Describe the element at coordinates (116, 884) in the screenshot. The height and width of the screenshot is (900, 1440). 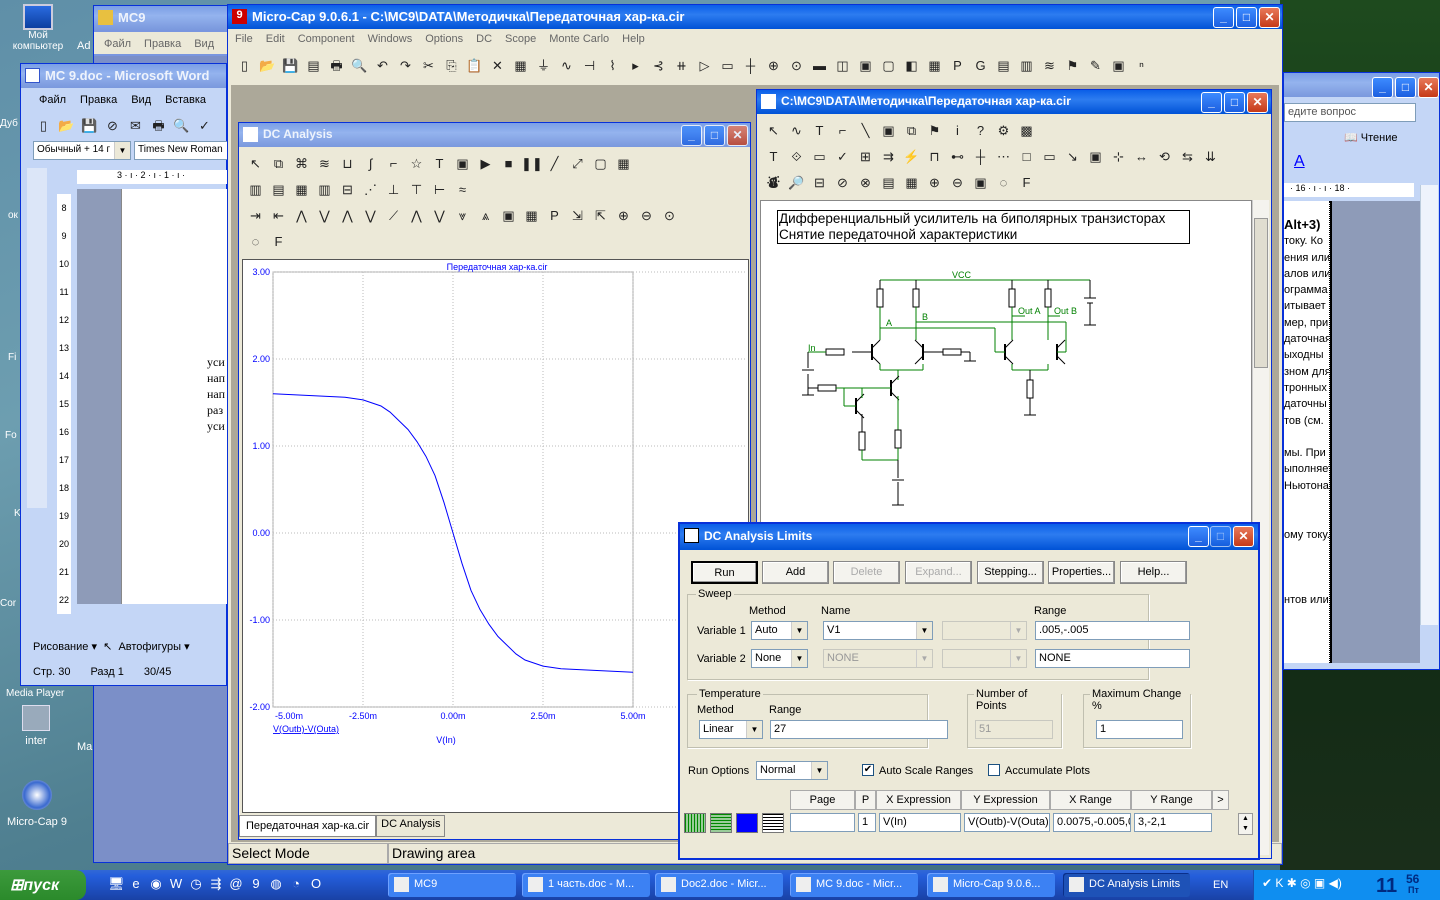
I see `quick-launch-icon: 🖥` at that location.